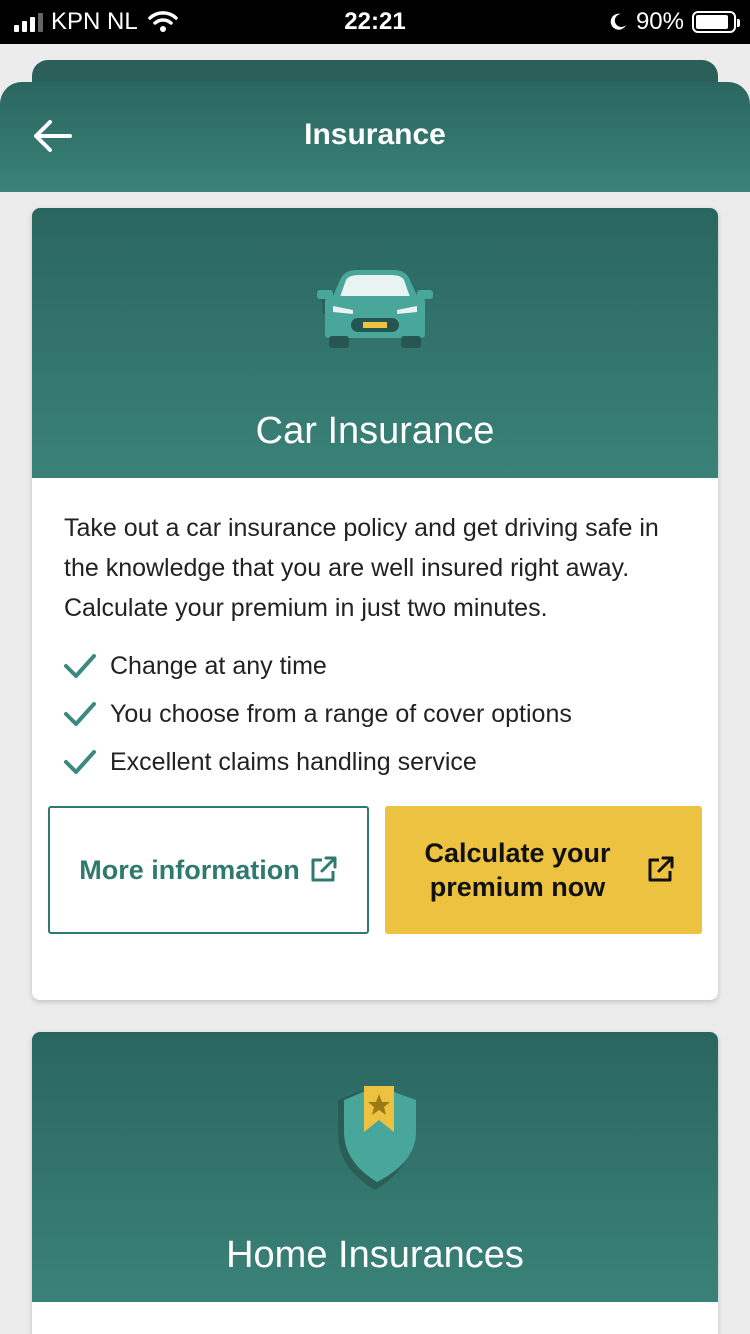  What do you see at coordinates (375, 134) in the screenshot?
I see `page-title: Insurance` at bounding box center [375, 134].